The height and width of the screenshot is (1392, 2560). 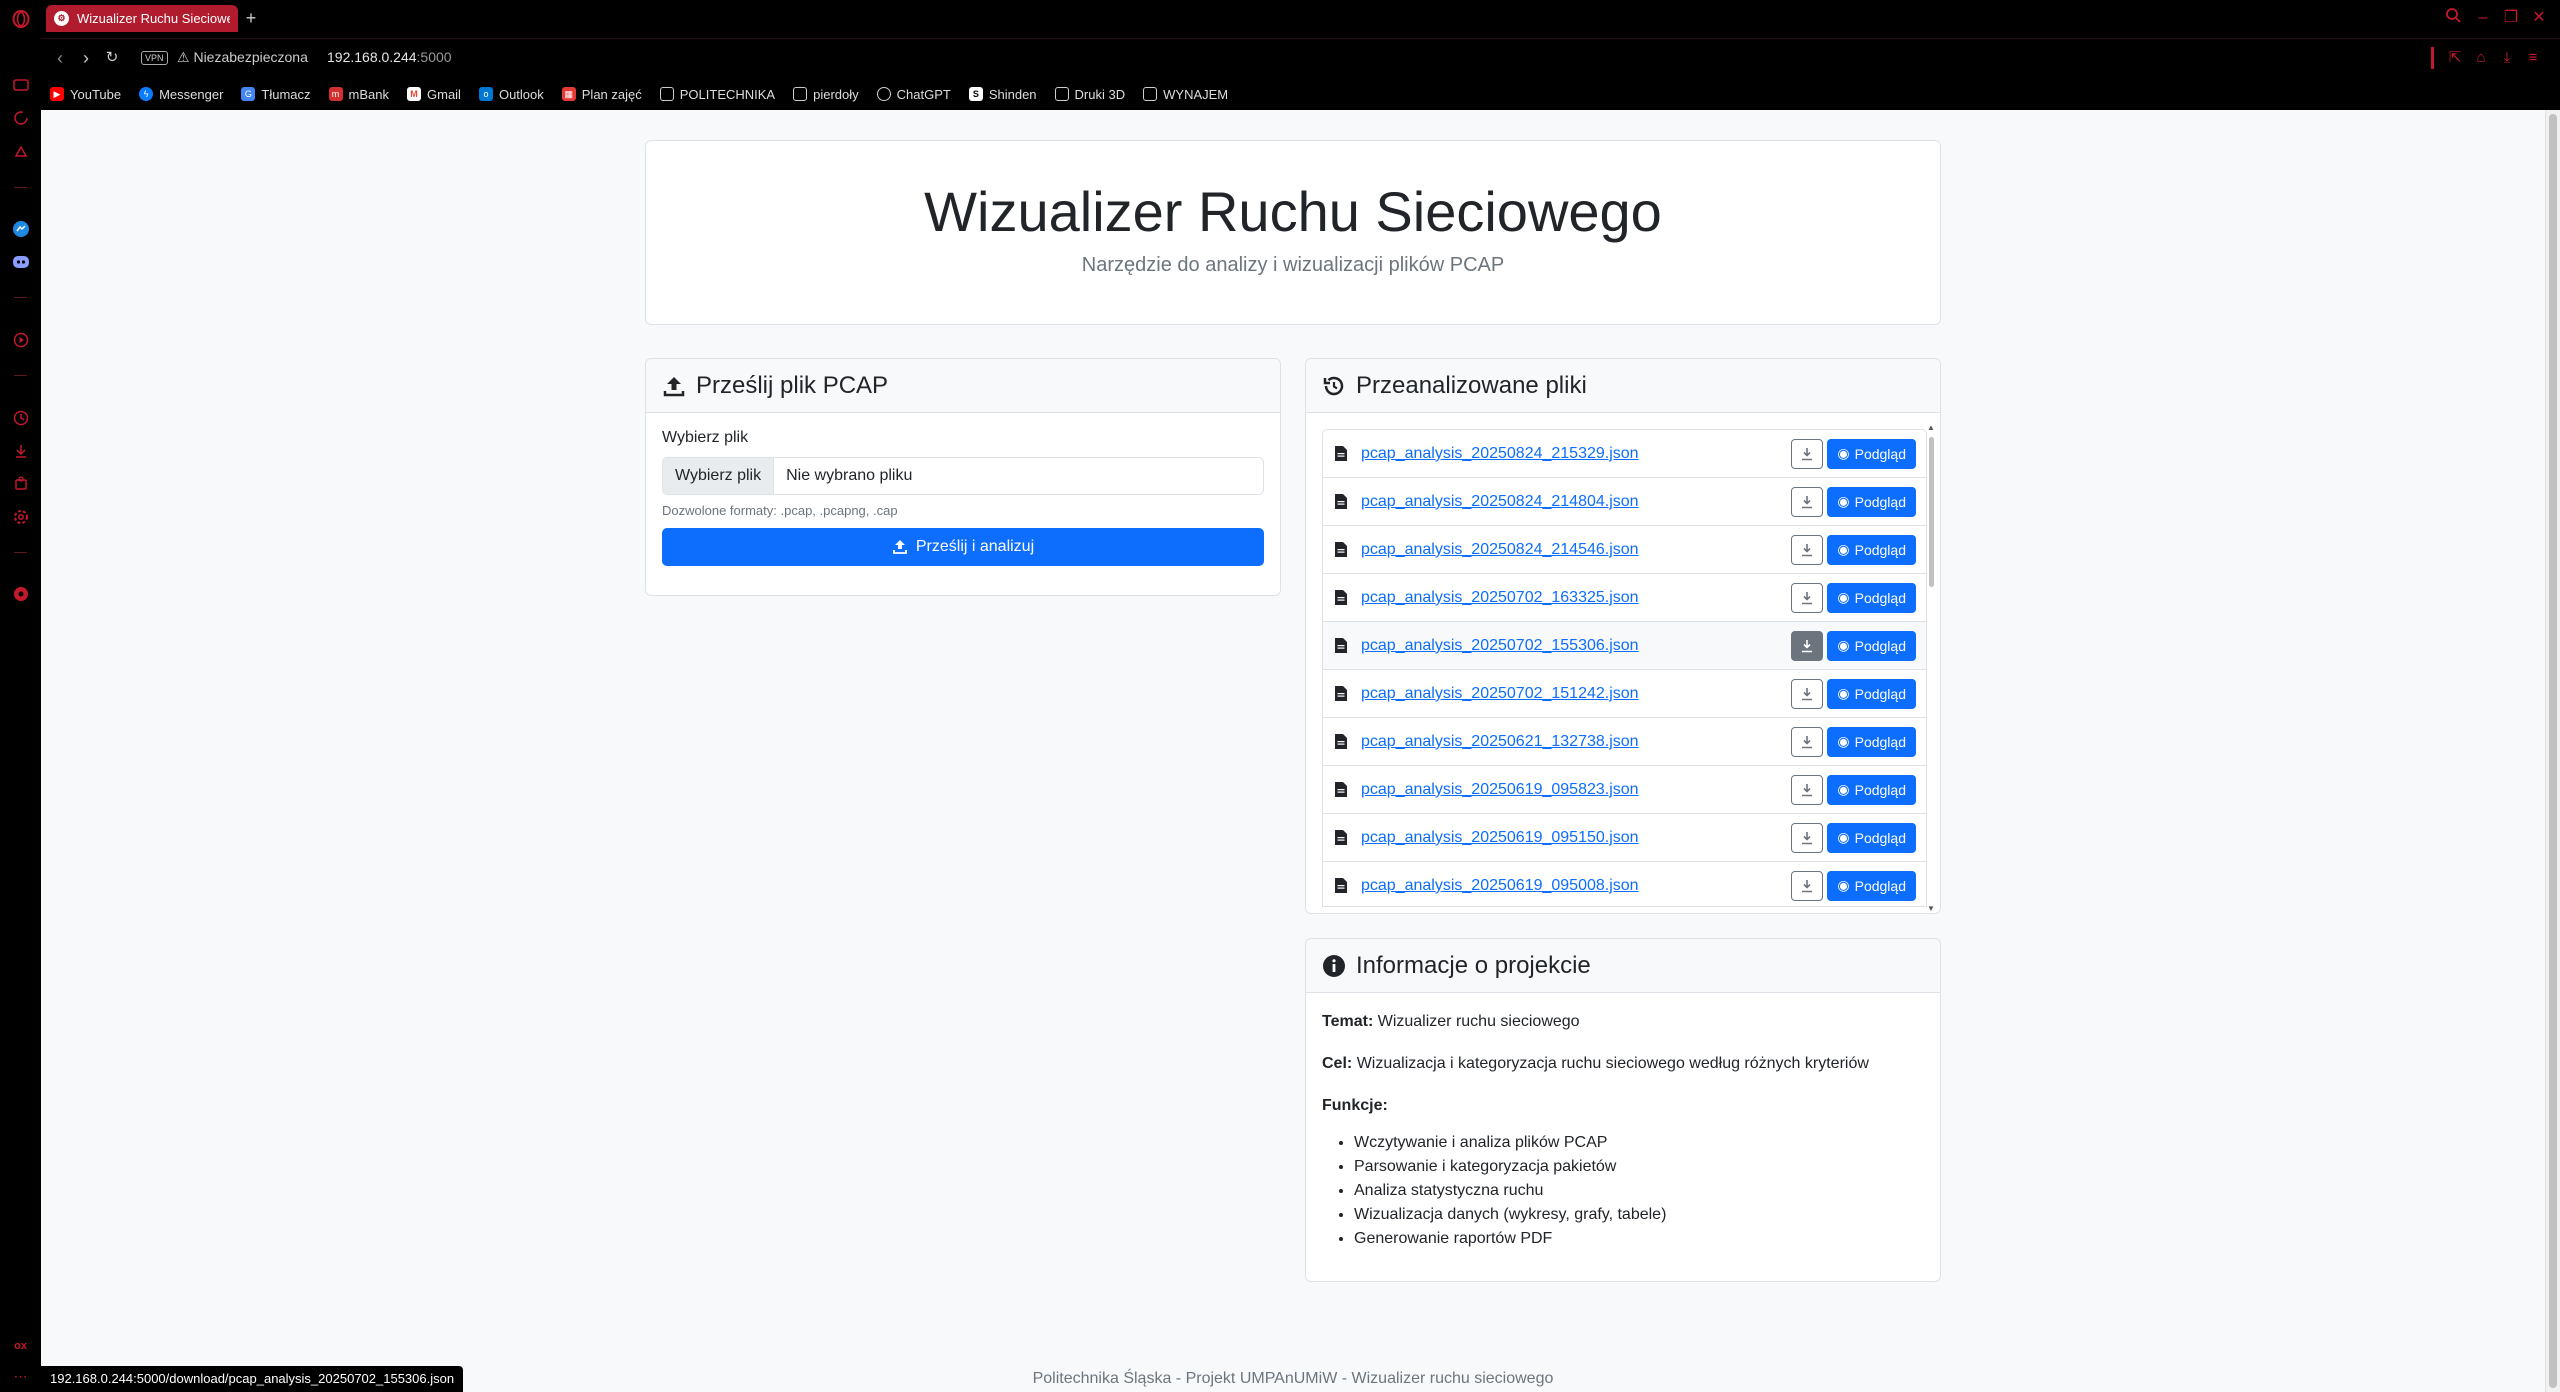 I want to click on reload-button: ↻, so click(x=112, y=58).